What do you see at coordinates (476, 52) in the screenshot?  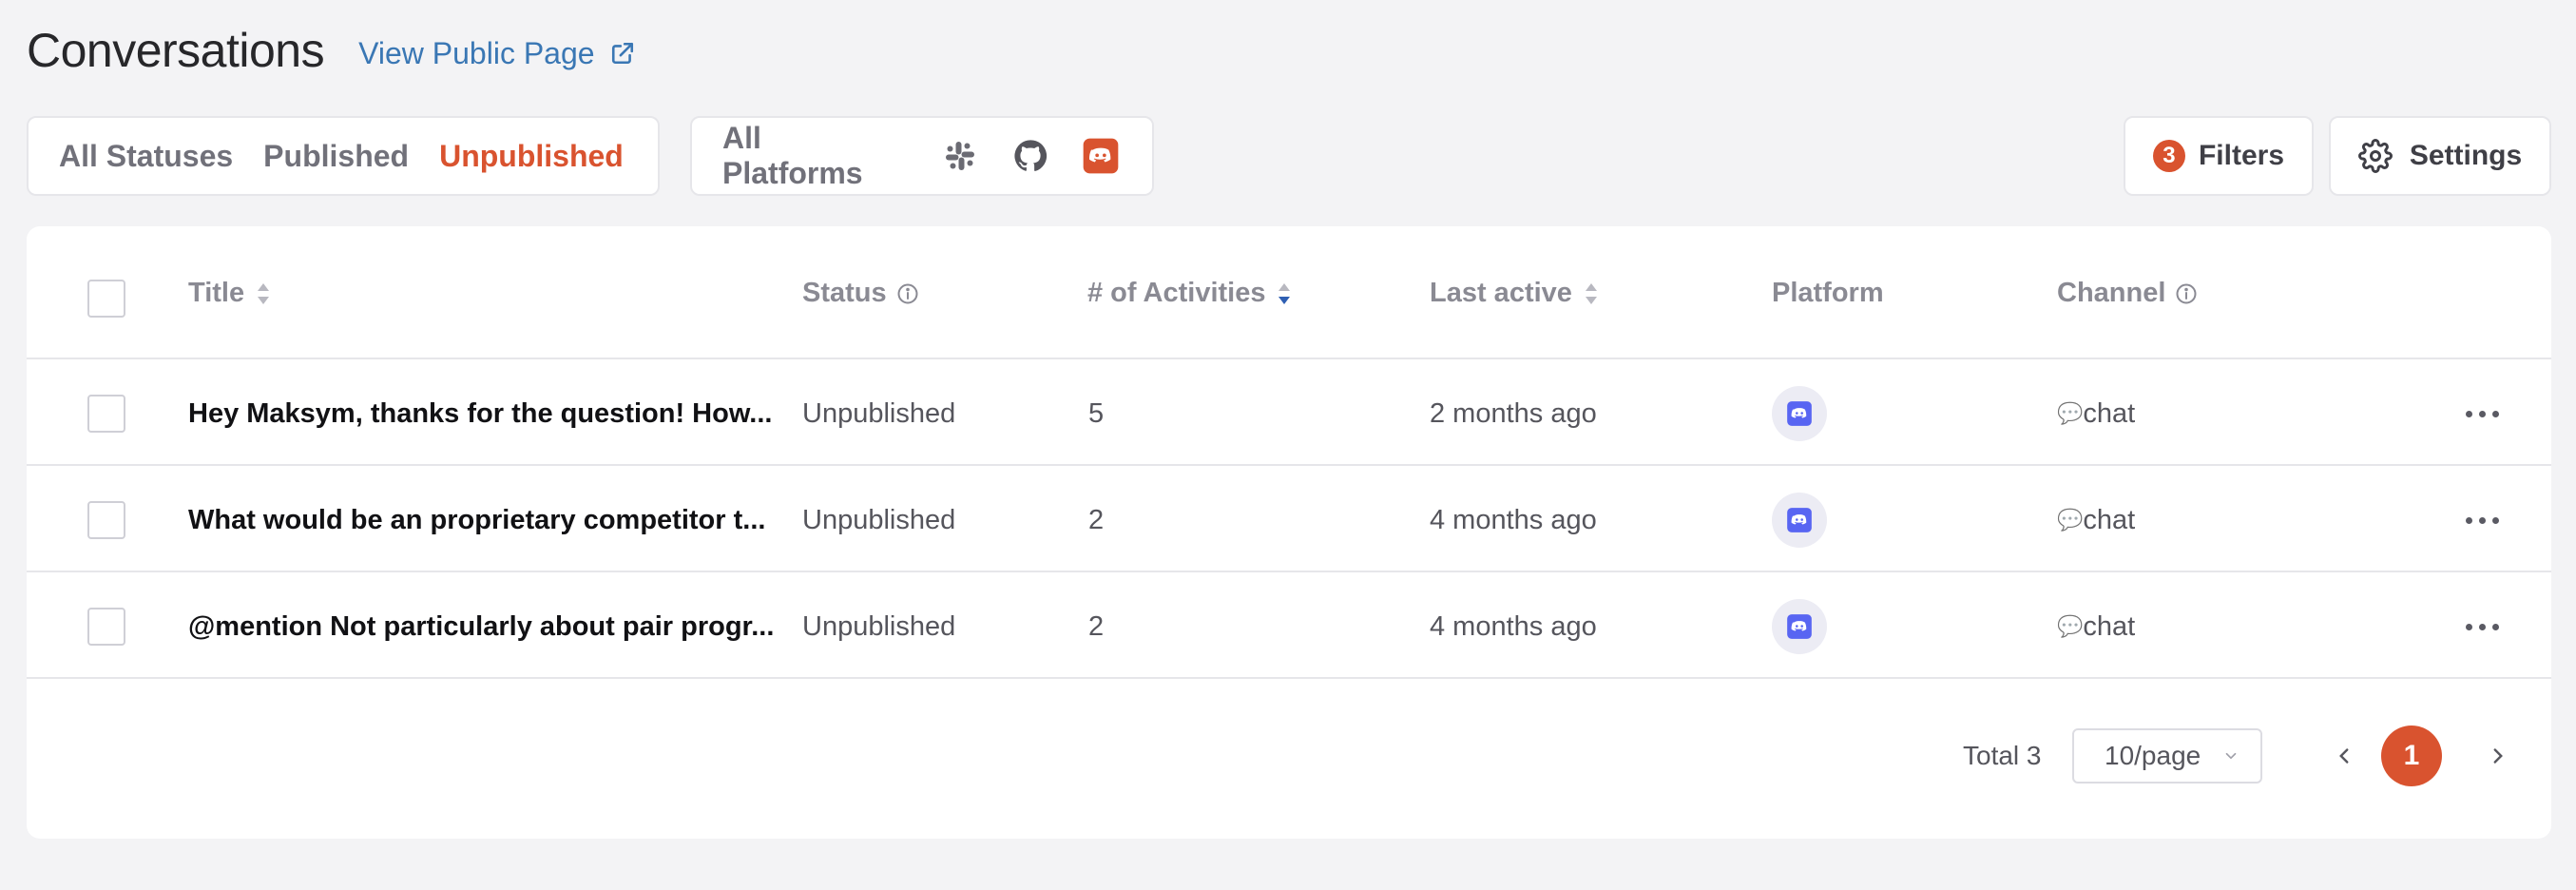 I see `view-public-page-label: View Public Page` at bounding box center [476, 52].